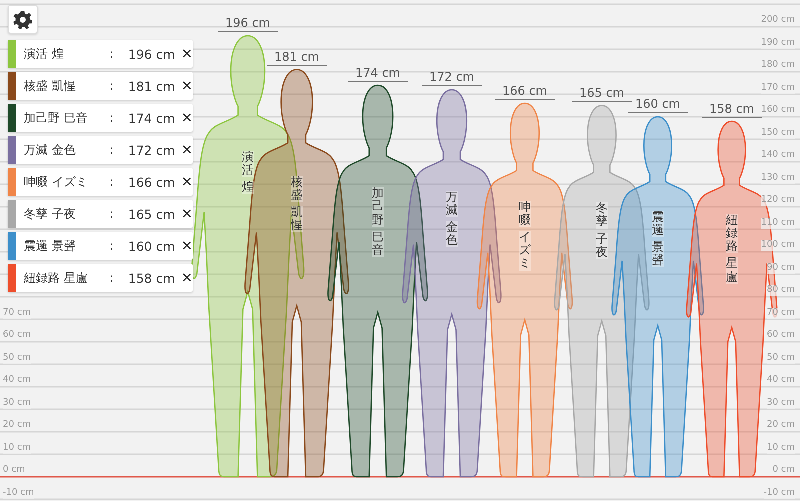  I want to click on person-card: 加己野 巳音 : 174 cm ×, so click(100, 118).